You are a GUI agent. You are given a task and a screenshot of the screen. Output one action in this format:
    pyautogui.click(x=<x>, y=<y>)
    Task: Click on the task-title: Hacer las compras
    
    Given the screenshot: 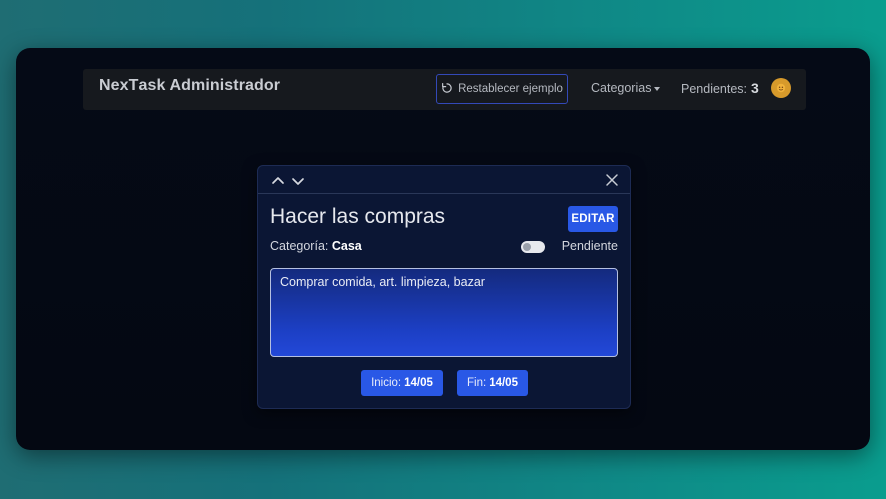 What is the action you would take?
    pyautogui.click(x=358, y=216)
    